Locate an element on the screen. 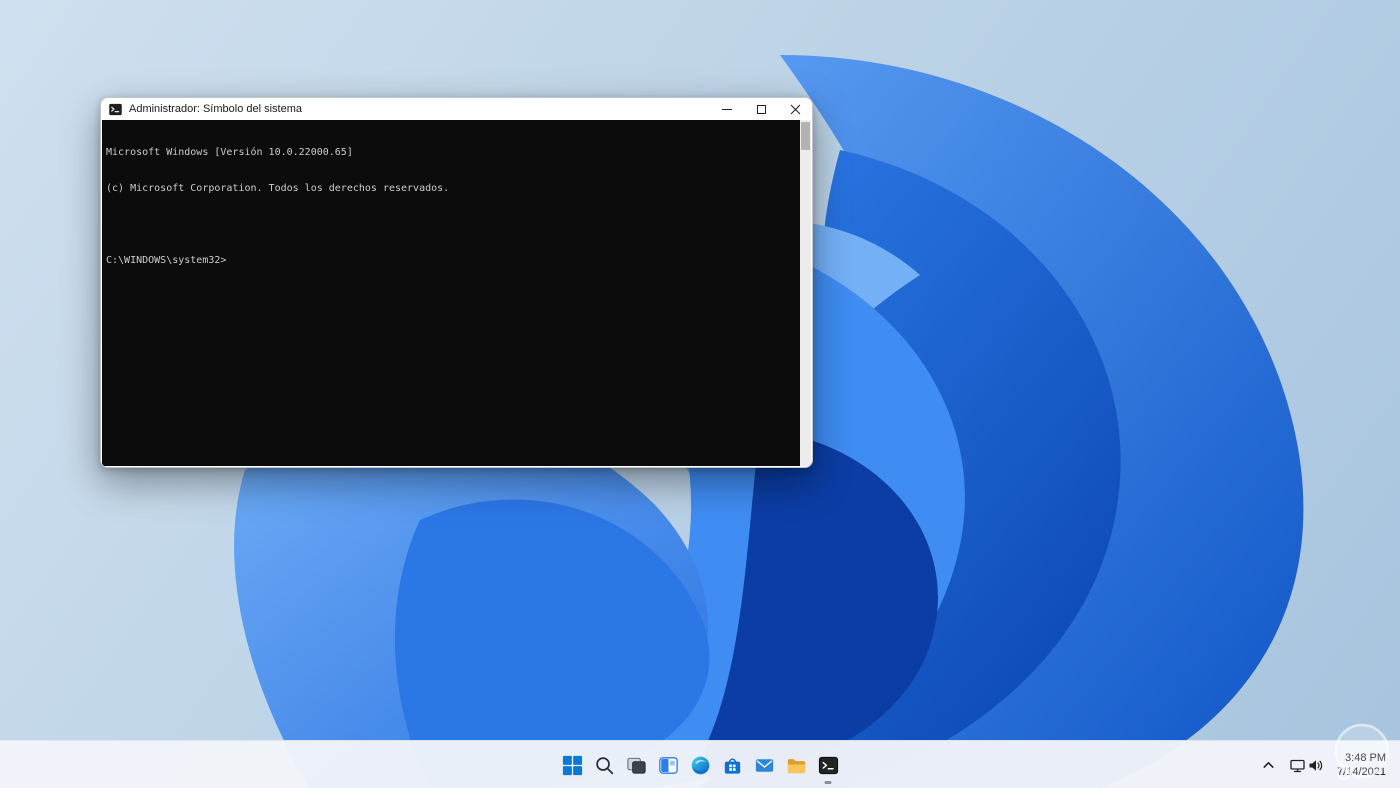 This screenshot has height=788, width=1400. search-icon is located at coordinates (604, 765).